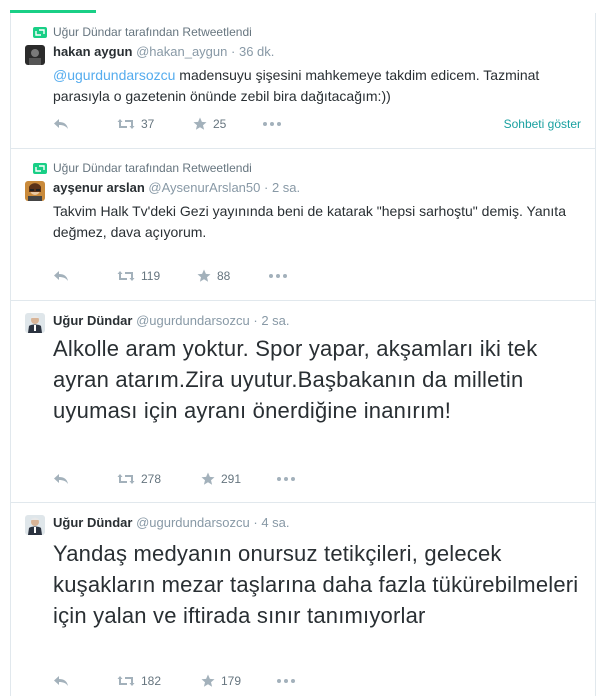  I want to click on favorite-button: 179, so click(239, 681).